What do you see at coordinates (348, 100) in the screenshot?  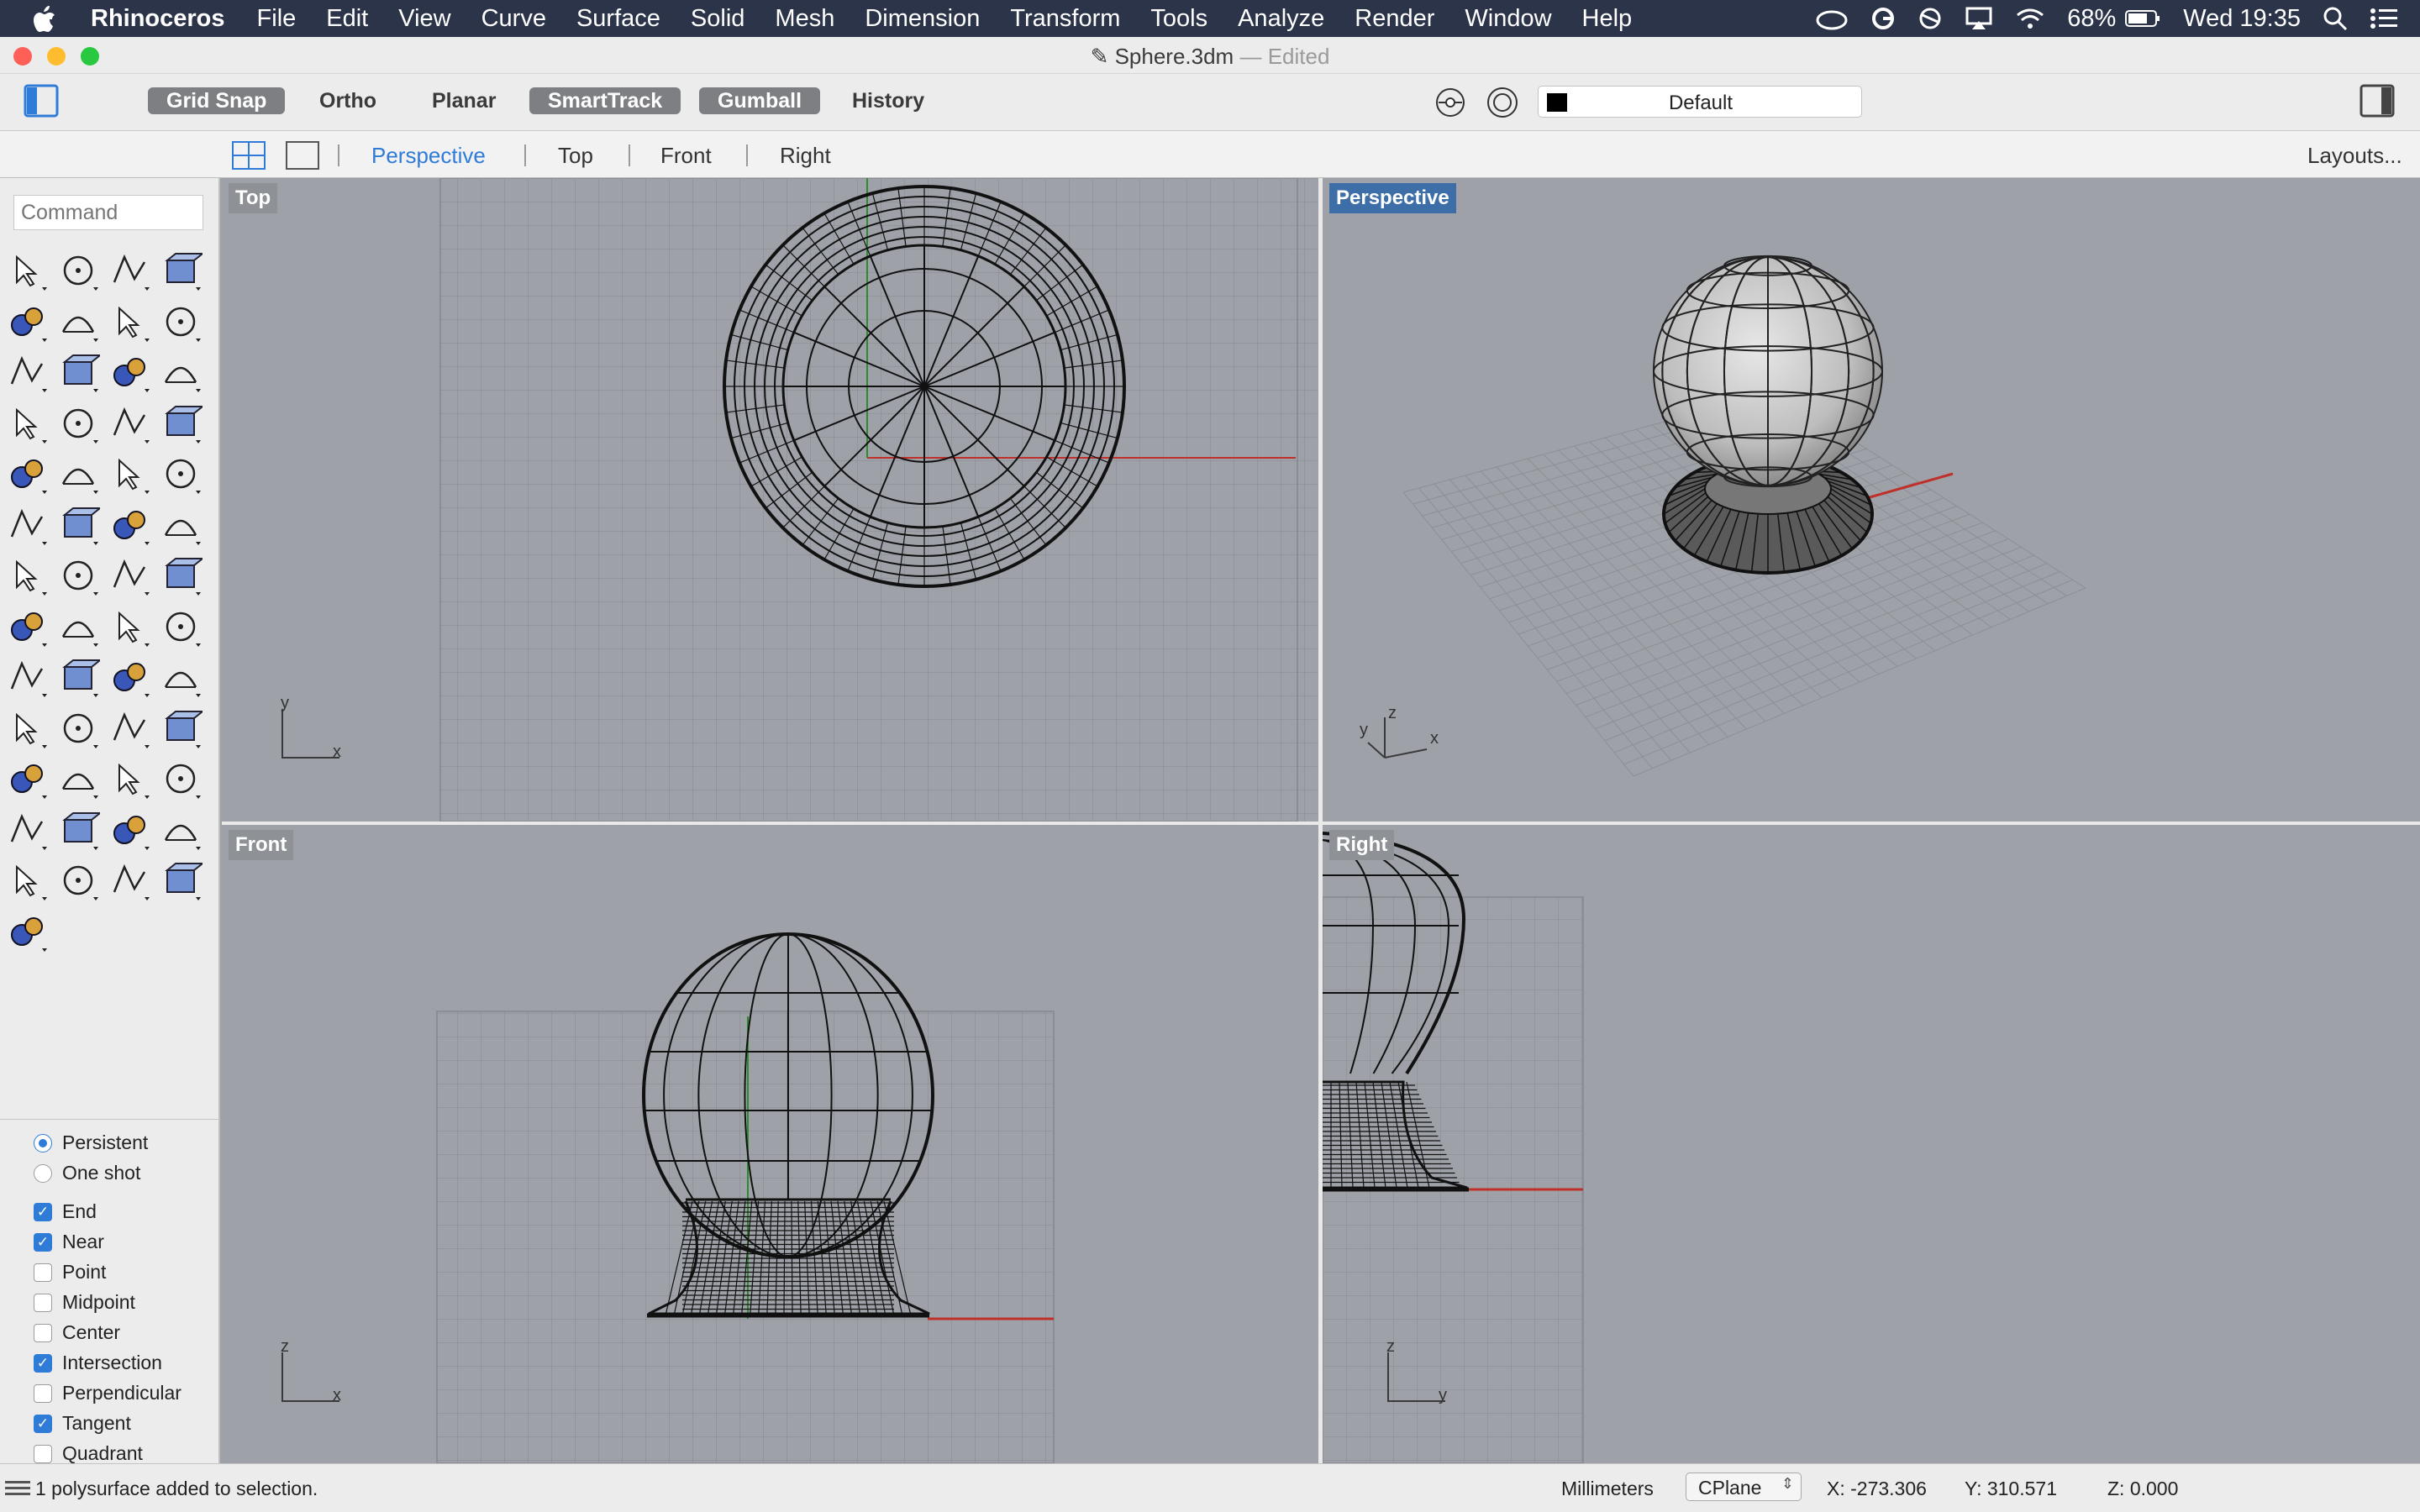 I see `ortho-toggle: Ortho` at bounding box center [348, 100].